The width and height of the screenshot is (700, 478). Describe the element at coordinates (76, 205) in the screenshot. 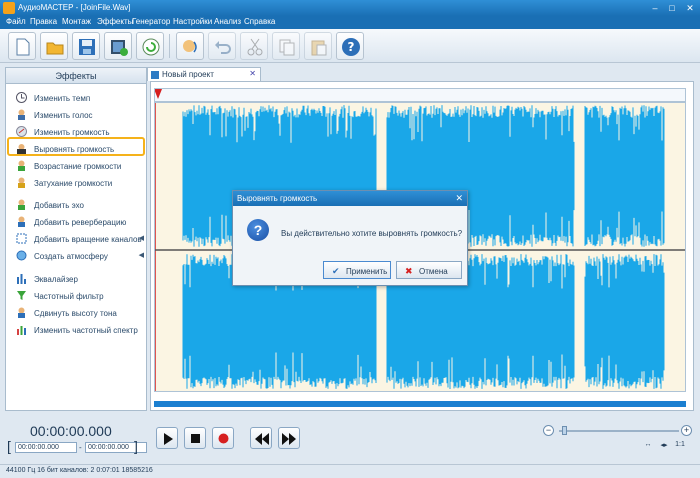

I see `effect-item-echo: Добавить эхо` at that location.